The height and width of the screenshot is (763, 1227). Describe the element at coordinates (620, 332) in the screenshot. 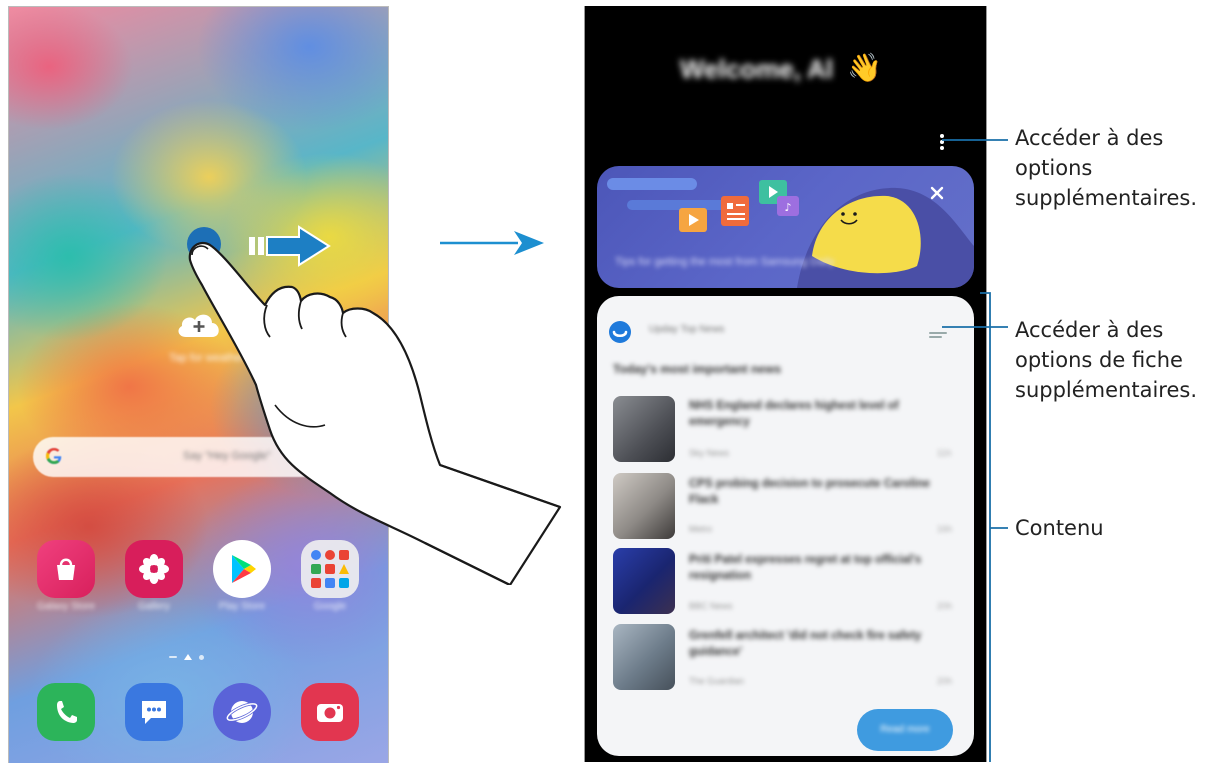

I see `upday-logo-icon` at that location.